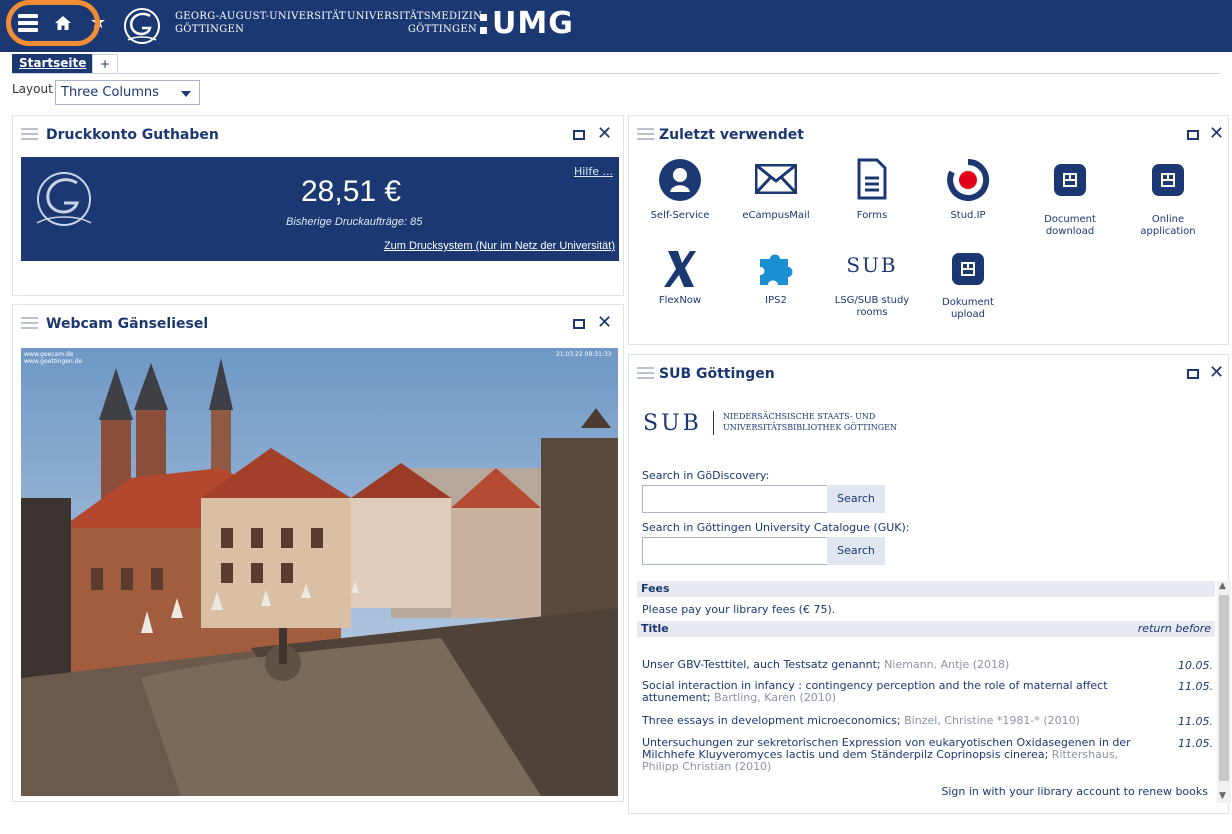 The height and width of the screenshot is (834, 1232). I want to click on sub-logo-icon: SUB, so click(872, 265).